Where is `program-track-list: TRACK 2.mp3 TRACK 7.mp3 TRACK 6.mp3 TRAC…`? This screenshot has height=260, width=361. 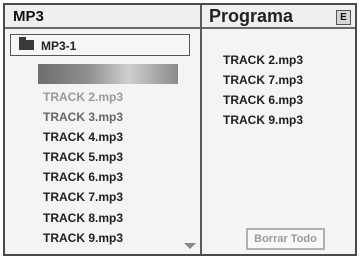 program-track-list: TRACK 2.mp3 TRACK 7.mp3 TRACK 6.mp3 TRAC… is located at coordinates (263, 93).